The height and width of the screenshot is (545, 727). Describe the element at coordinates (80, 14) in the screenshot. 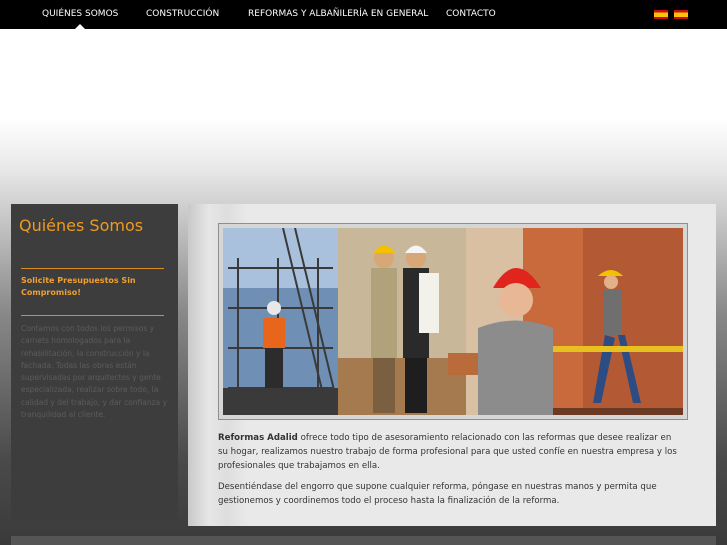

I see `nav-item-quienes-somos: QUIÉNES SOMOS` at that location.